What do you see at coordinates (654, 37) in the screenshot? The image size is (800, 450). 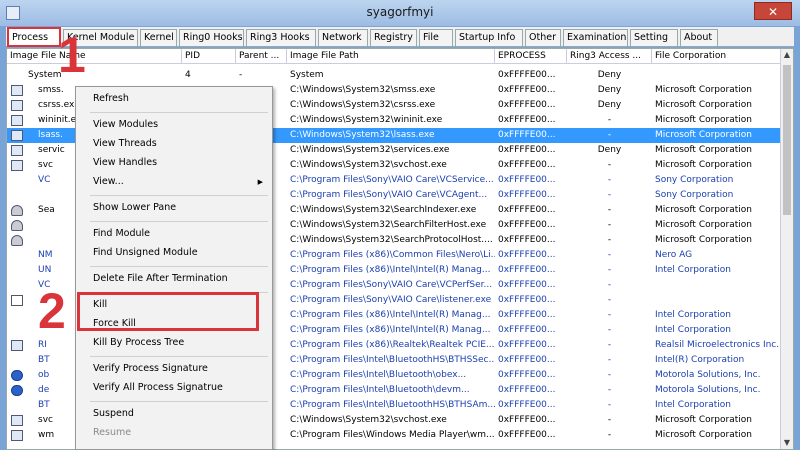 I see `tab-setting: Setting` at bounding box center [654, 37].